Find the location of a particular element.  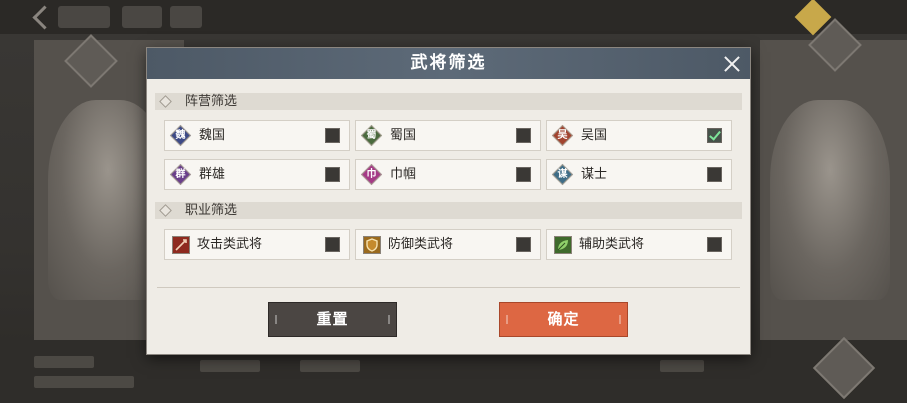

option-label: 巾帼 is located at coordinates (403, 174).